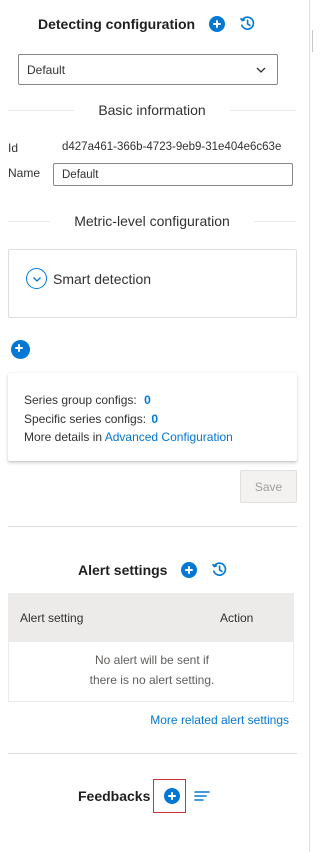 The height and width of the screenshot is (852, 320). I want to click on collapse-chevron-icon, so click(36, 278).